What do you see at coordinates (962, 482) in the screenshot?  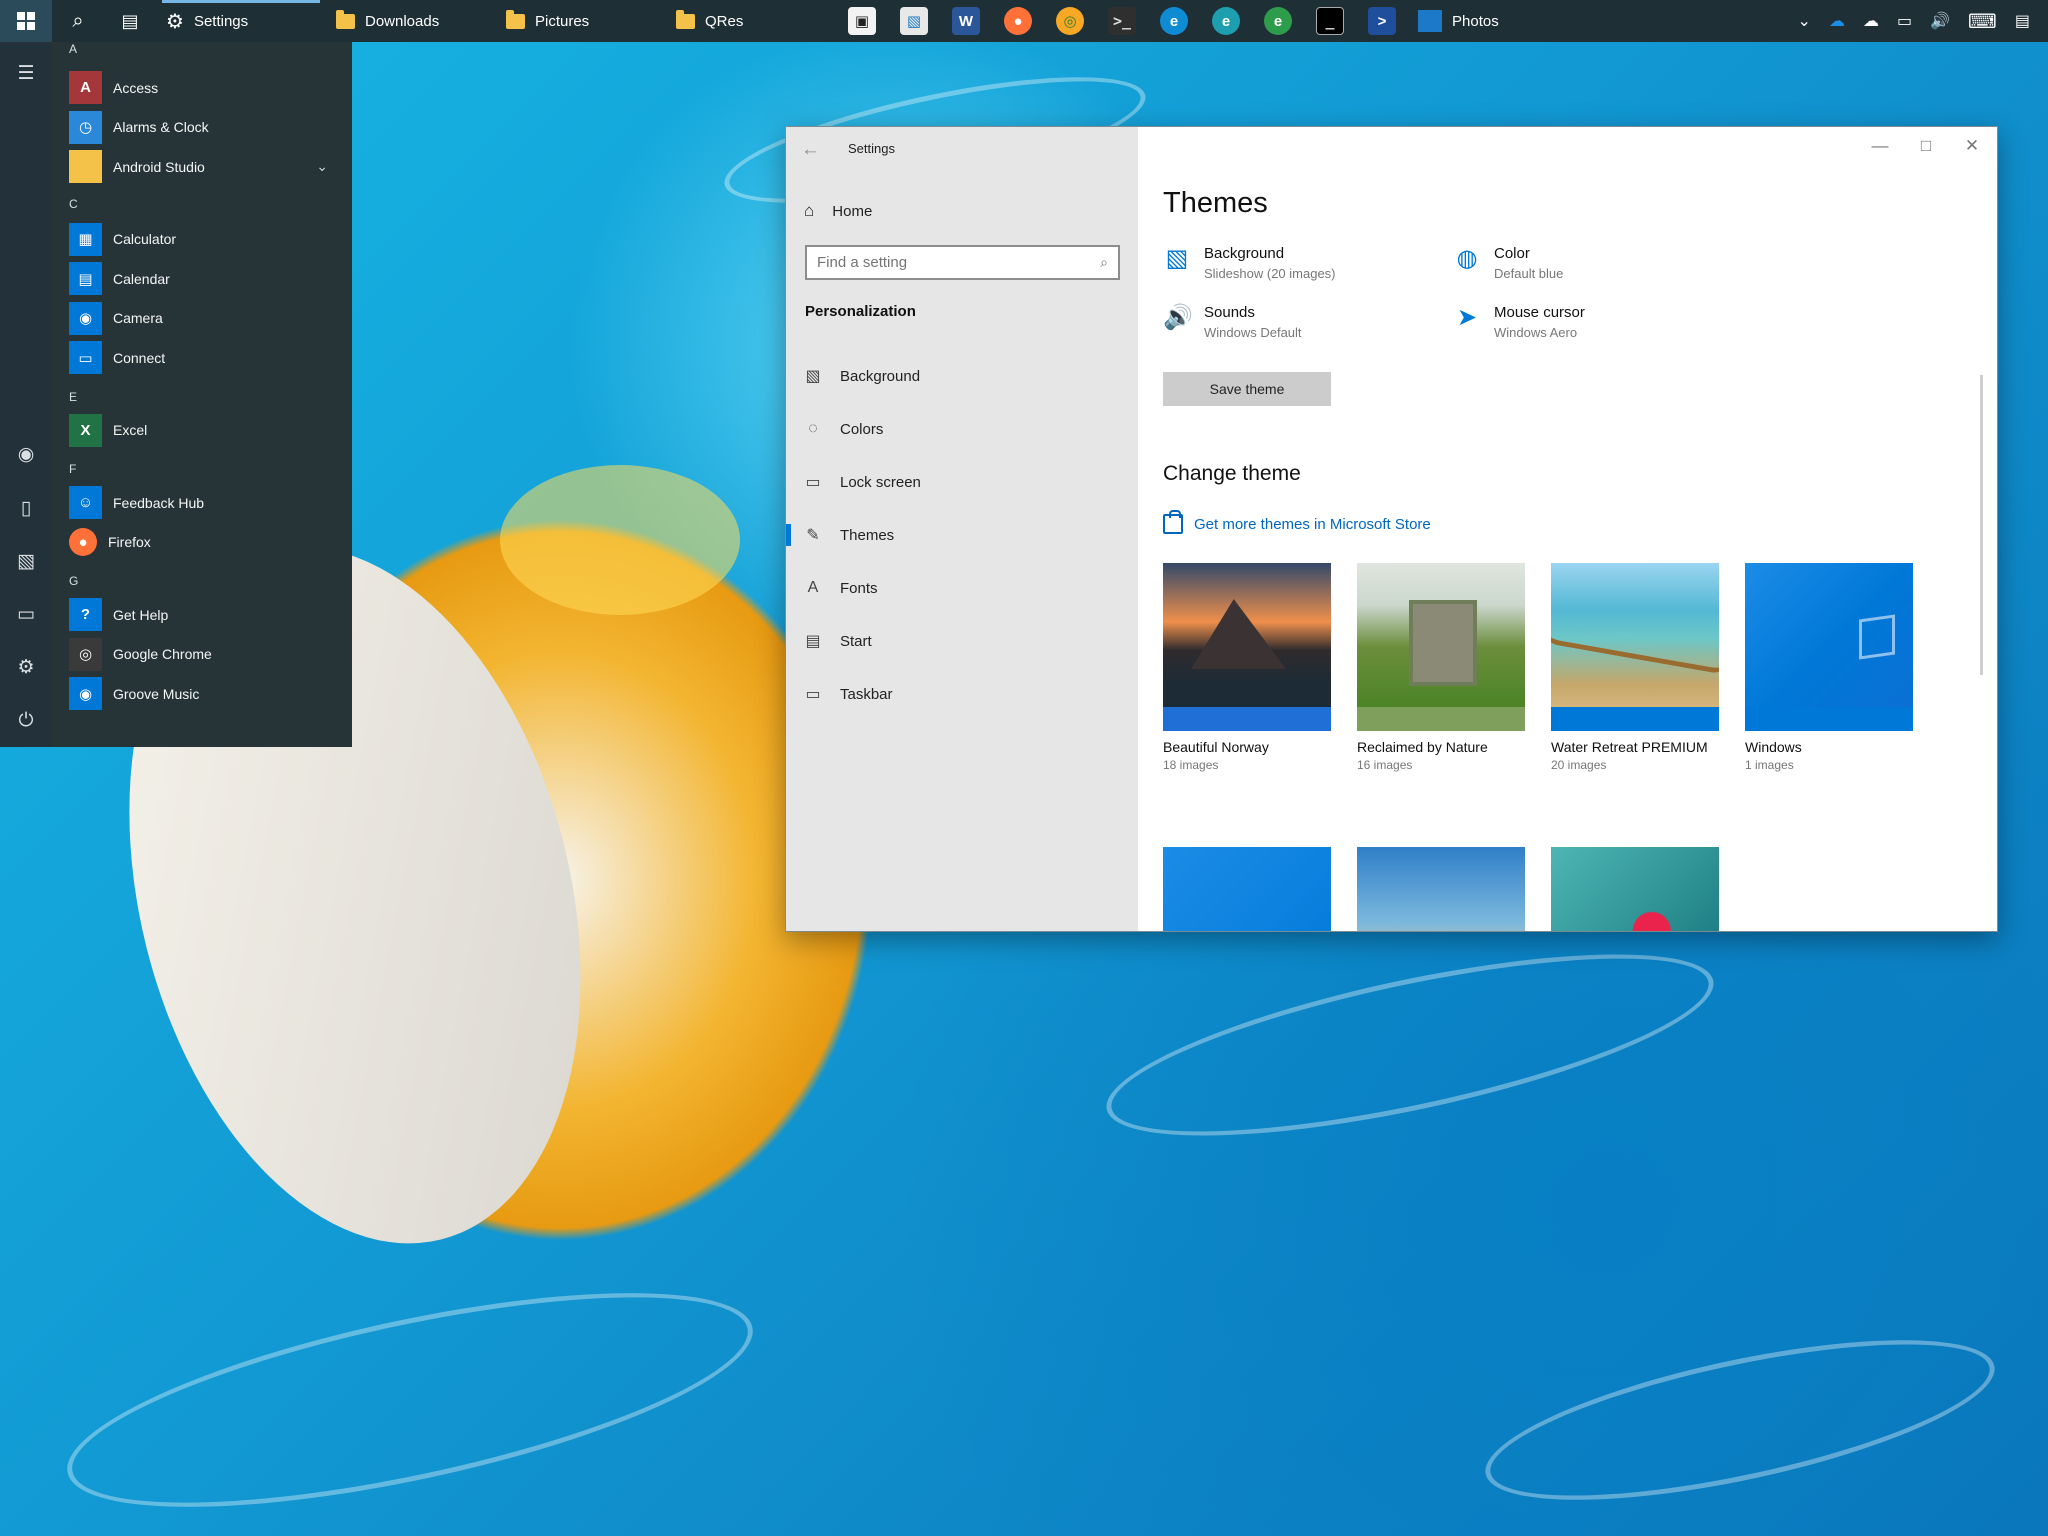 I see `nav-item-lock-screen: ▭ Lock screen` at bounding box center [962, 482].